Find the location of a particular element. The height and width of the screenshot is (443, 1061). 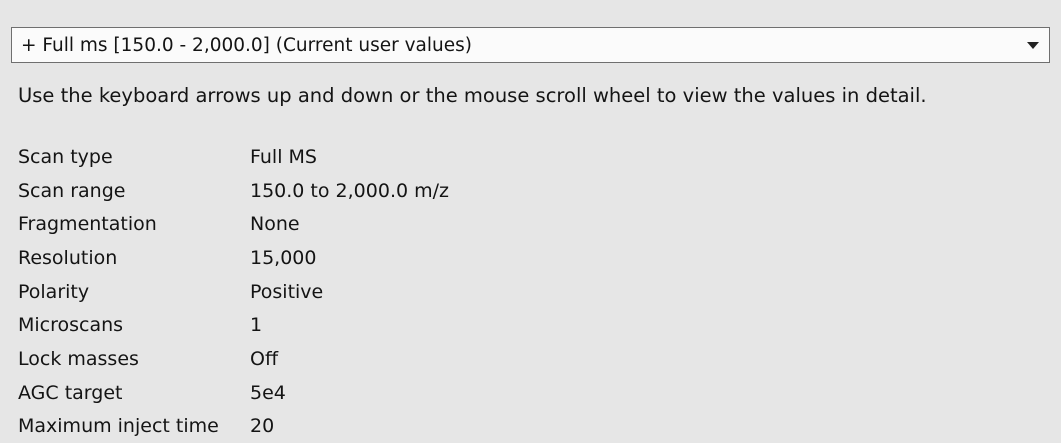

param-row-microscans: Microscans 1 is located at coordinates (233, 325).